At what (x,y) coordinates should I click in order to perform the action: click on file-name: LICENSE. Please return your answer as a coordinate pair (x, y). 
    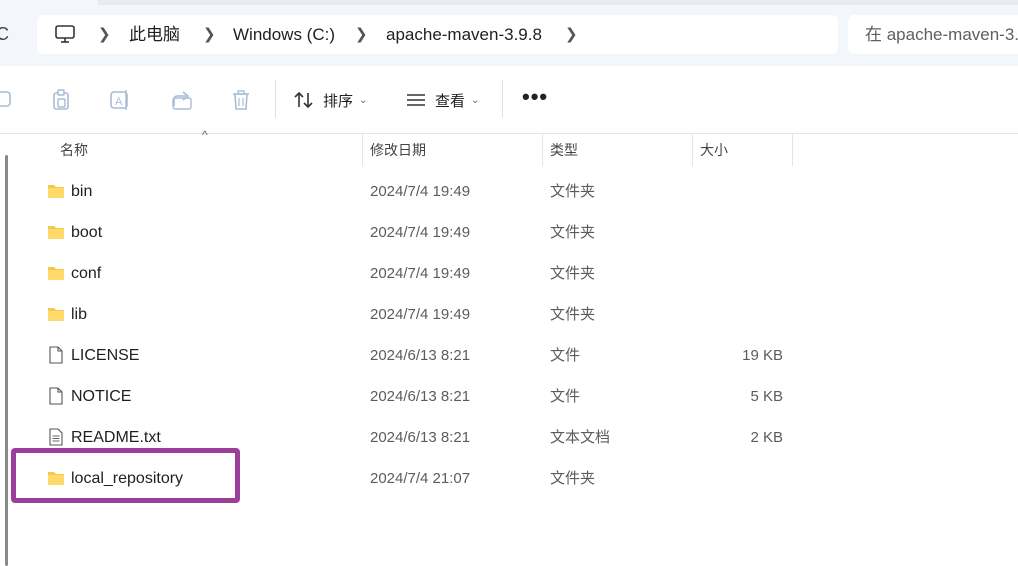
    Looking at the image, I should click on (105, 355).